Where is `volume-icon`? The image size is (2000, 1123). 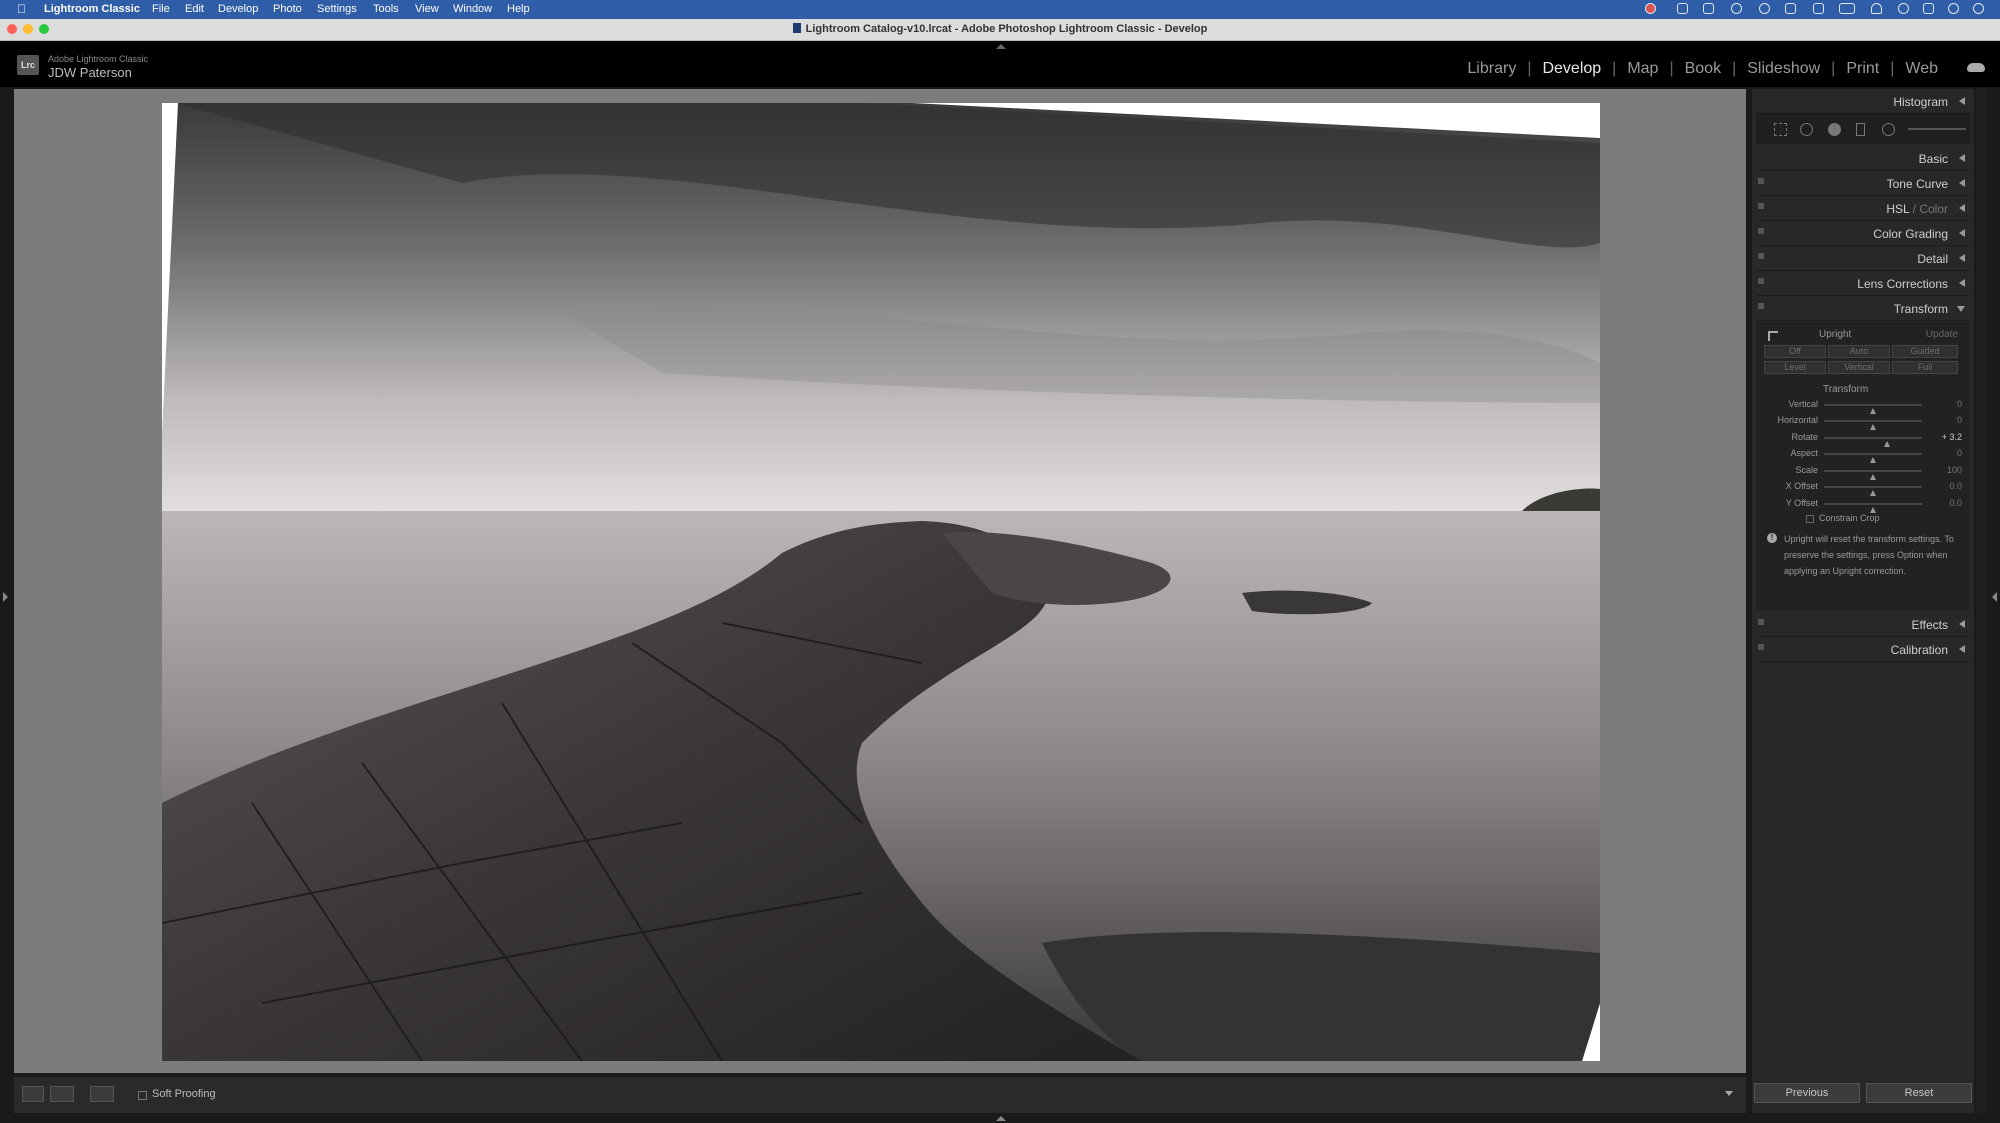
volume-icon is located at coordinates (1790, 8).